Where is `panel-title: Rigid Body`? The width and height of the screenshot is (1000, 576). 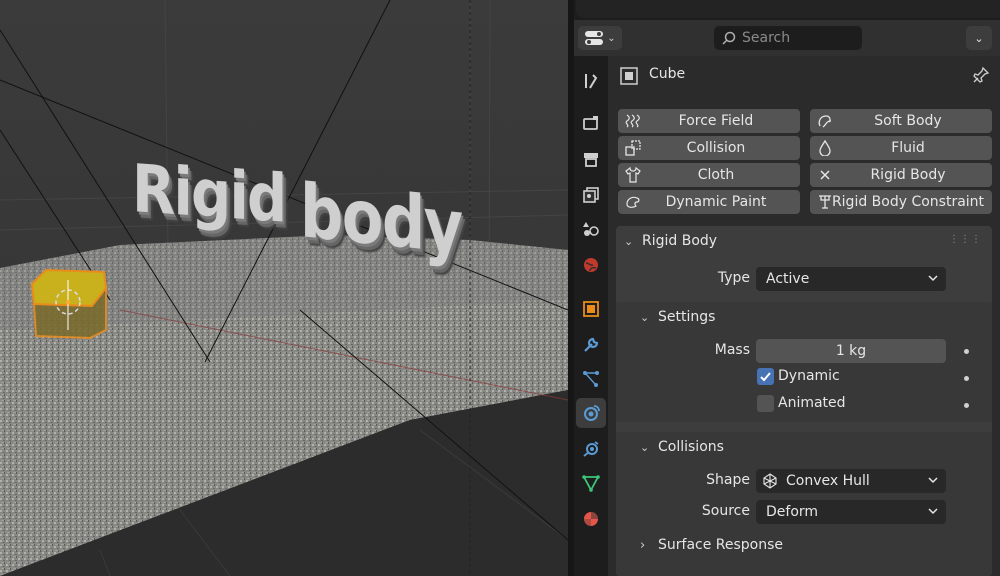 panel-title: Rigid Body is located at coordinates (680, 241).